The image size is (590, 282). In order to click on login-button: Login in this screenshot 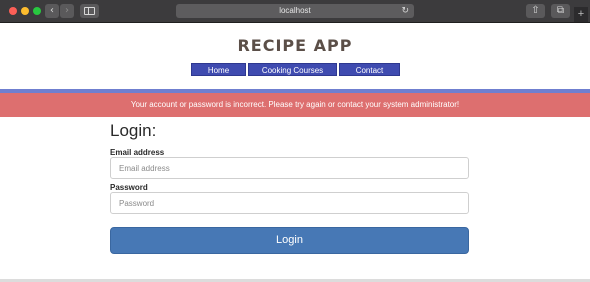, I will do `click(289, 240)`.